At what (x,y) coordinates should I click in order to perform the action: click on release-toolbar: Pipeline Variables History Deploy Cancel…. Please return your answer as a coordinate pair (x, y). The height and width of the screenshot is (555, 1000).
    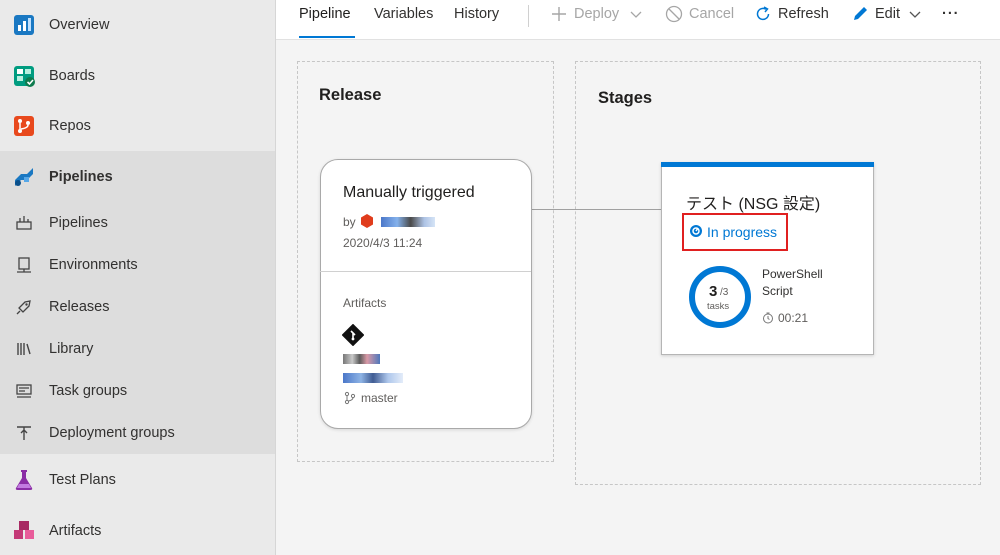
    Looking at the image, I should click on (638, 20).